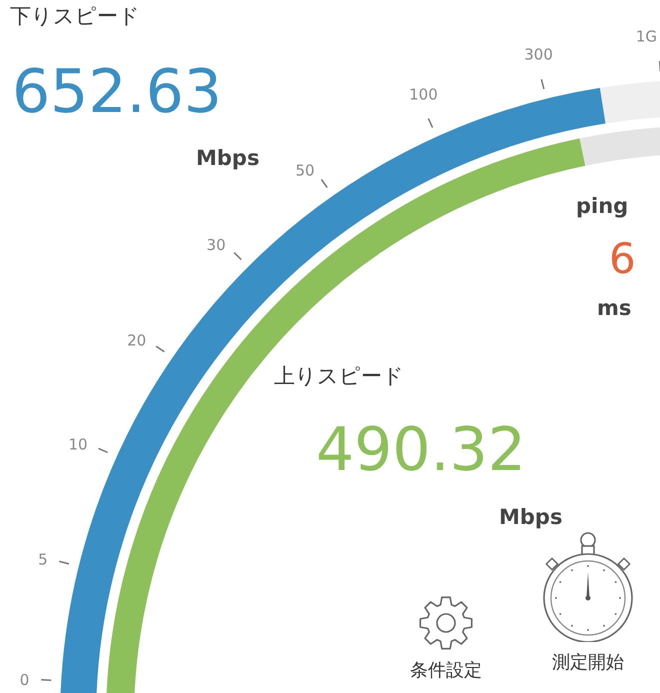  Describe the element at coordinates (538, 55) in the screenshot. I see `scale-label: 300` at that location.